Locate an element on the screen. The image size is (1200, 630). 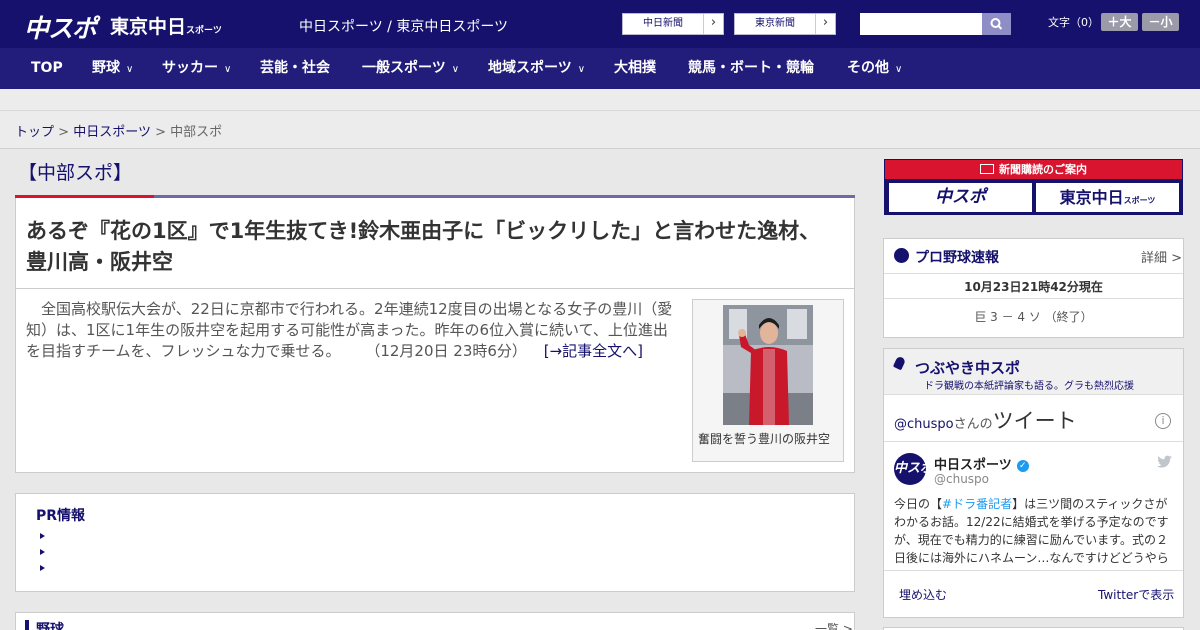
nav-label: 一般スポーツ is located at coordinates (404, 68).